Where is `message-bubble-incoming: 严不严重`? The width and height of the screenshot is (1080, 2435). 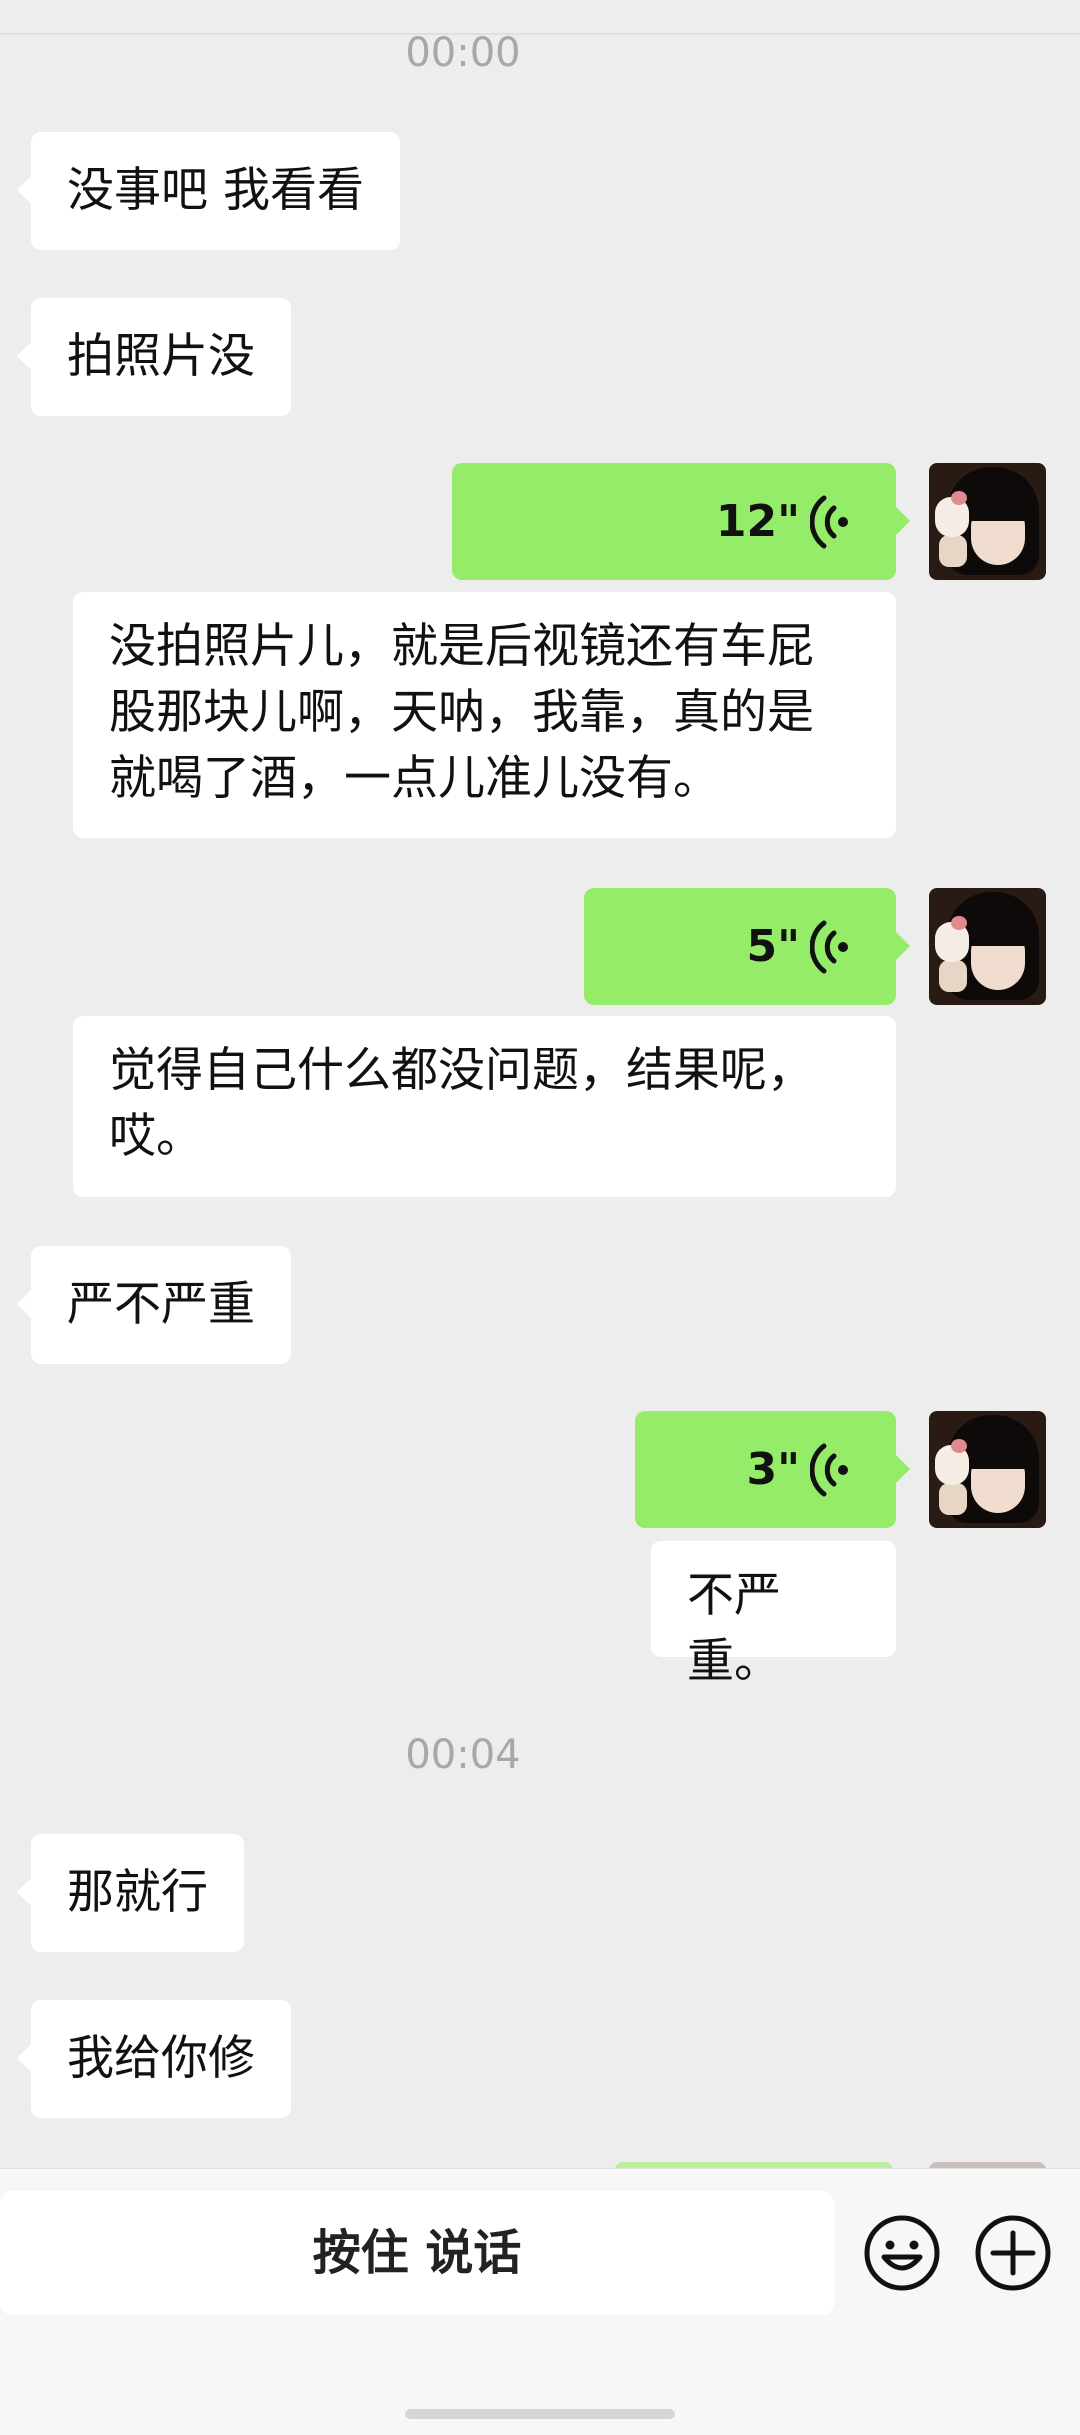
message-bubble-incoming: 严不严重 is located at coordinates (154, 1305).